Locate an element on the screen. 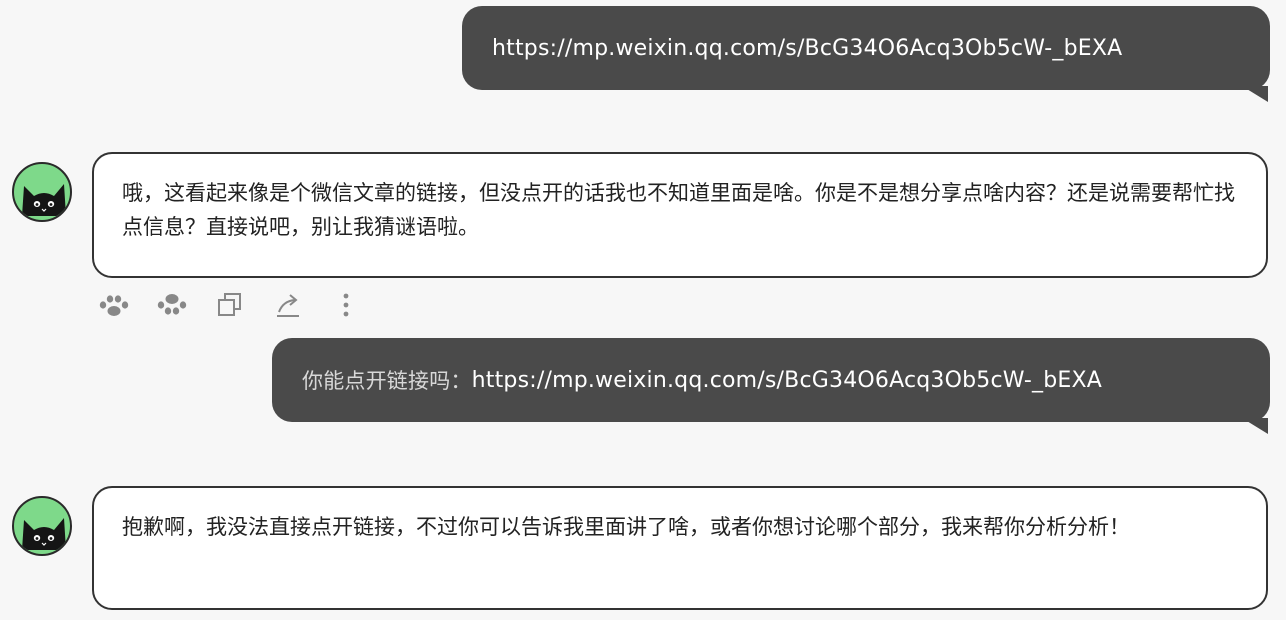 The height and width of the screenshot is (620, 1286). copy-icon is located at coordinates (229, 304).